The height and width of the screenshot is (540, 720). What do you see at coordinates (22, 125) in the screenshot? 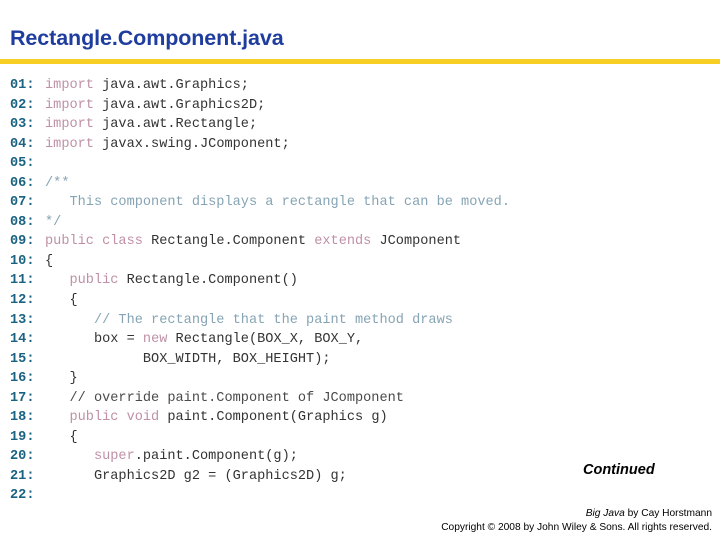
I see `code-line-number: 03:` at bounding box center [22, 125].